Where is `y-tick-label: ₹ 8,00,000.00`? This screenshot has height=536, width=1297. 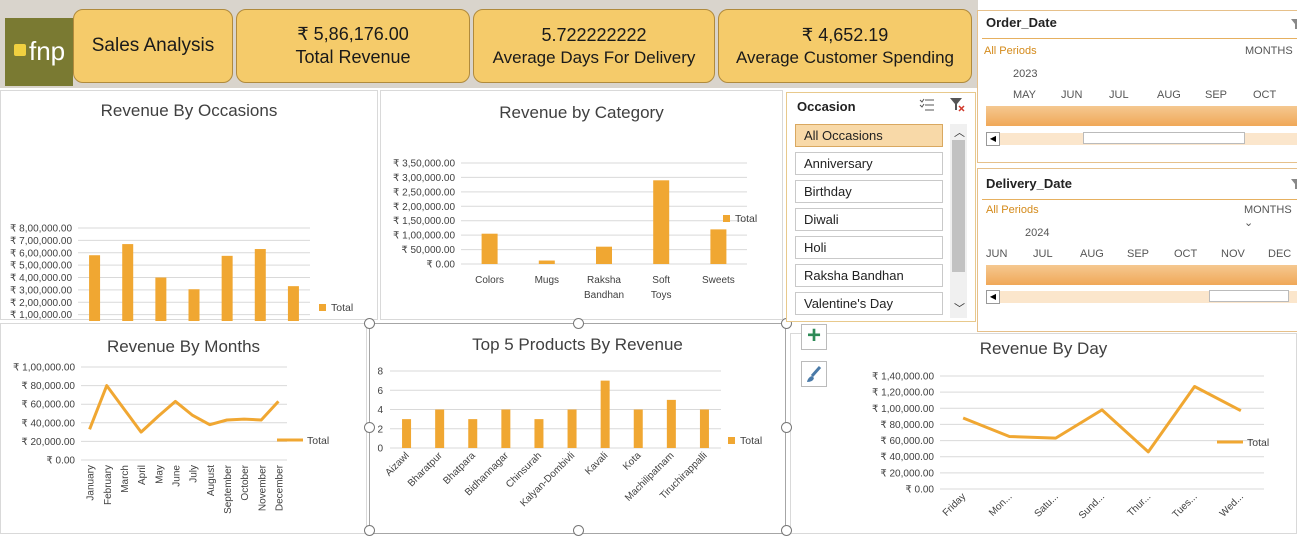
y-tick-label: ₹ 8,00,000.00 is located at coordinates (41, 229).